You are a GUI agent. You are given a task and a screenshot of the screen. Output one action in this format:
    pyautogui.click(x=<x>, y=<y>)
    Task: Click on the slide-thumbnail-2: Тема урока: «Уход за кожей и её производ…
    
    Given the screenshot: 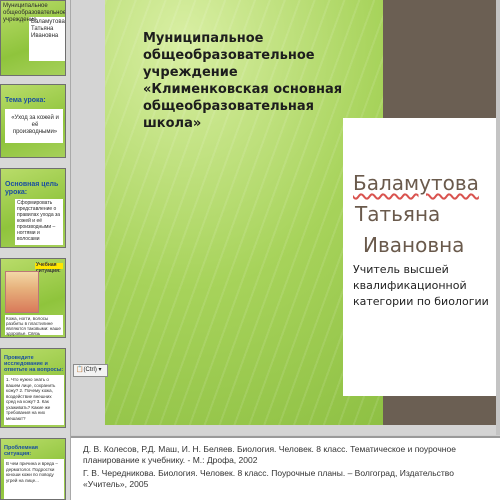 What is the action you would take?
    pyautogui.click(x=33, y=121)
    